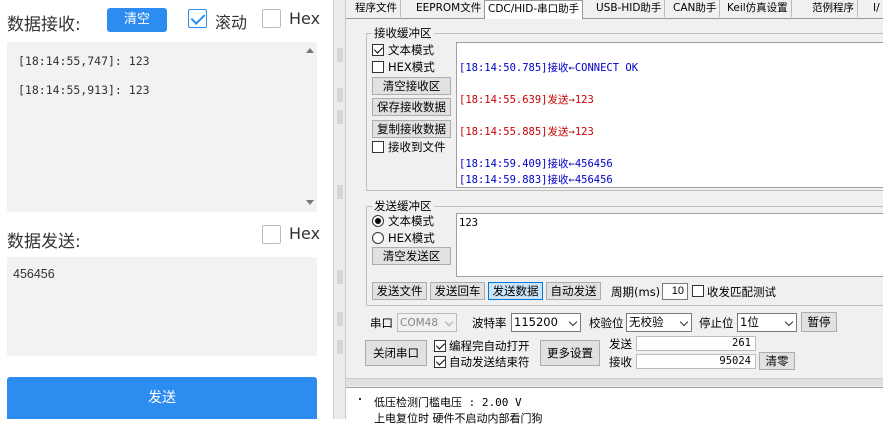 The width and height of the screenshot is (883, 426). Describe the element at coordinates (411, 107) in the screenshot. I see `save-receive-button: 保存接收数据` at that location.